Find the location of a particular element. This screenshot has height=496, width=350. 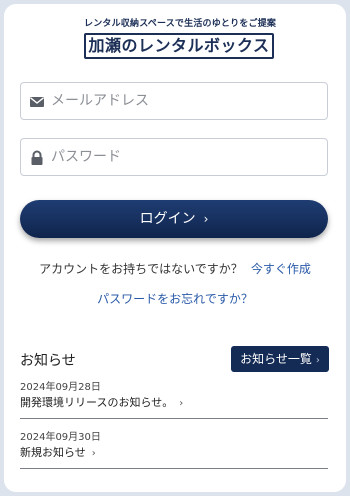

login-button: ログイン › is located at coordinates (174, 219).